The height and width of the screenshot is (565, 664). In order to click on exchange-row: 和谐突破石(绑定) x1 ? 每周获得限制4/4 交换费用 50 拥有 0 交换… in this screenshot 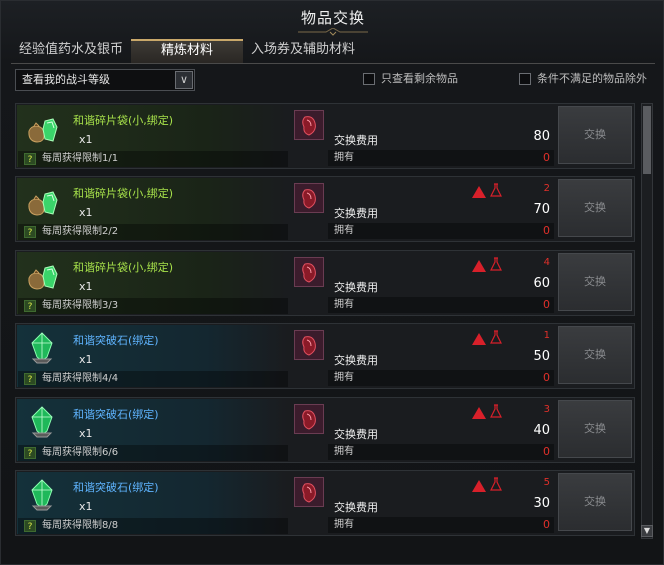, I will do `click(325, 356)`.